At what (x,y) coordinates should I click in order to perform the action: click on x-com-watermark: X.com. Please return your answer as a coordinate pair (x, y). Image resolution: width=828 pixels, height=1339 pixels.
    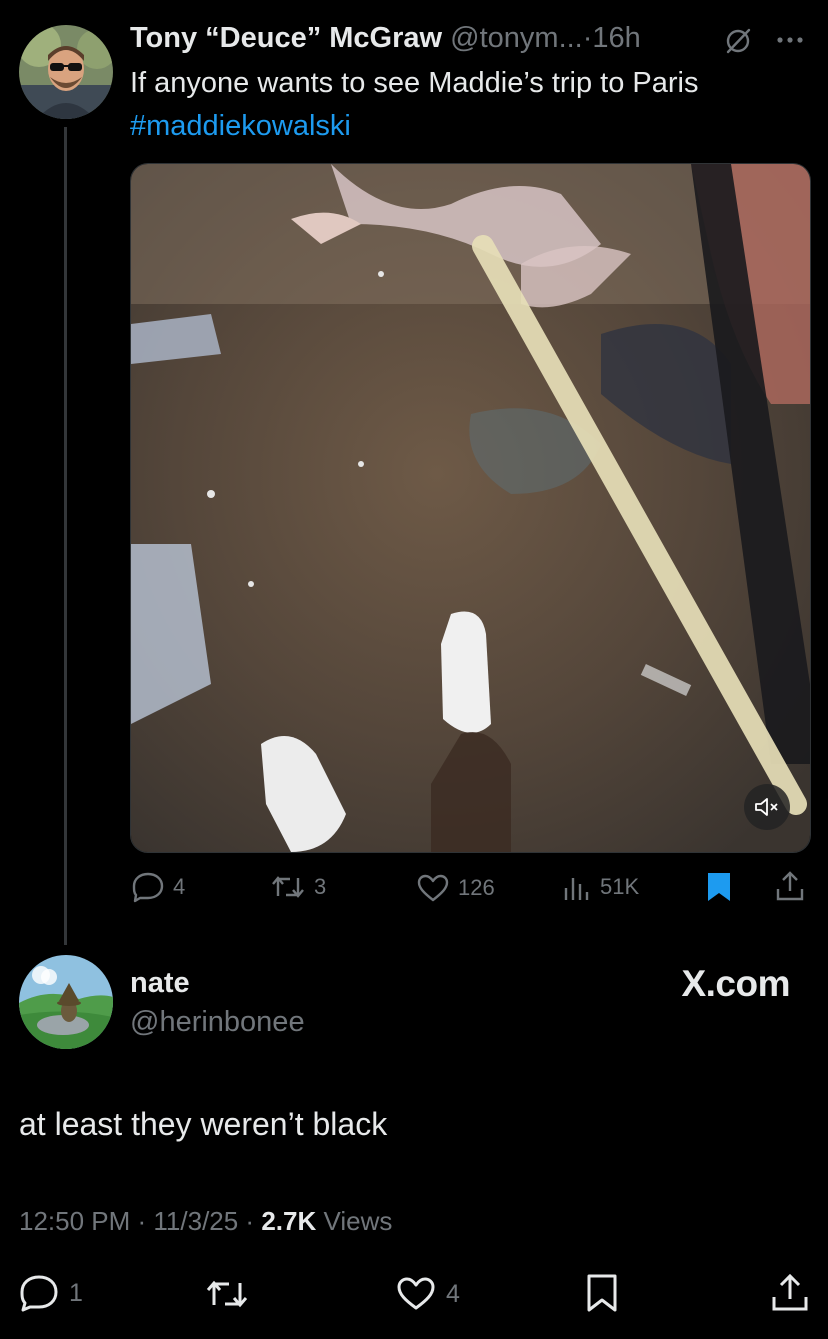
    Looking at the image, I should click on (735, 983).